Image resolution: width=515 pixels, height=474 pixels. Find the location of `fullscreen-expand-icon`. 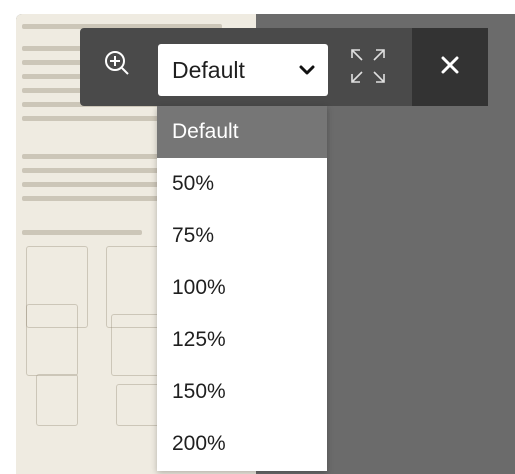

fullscreen-expand-icon is located at coordinates (368, 68).